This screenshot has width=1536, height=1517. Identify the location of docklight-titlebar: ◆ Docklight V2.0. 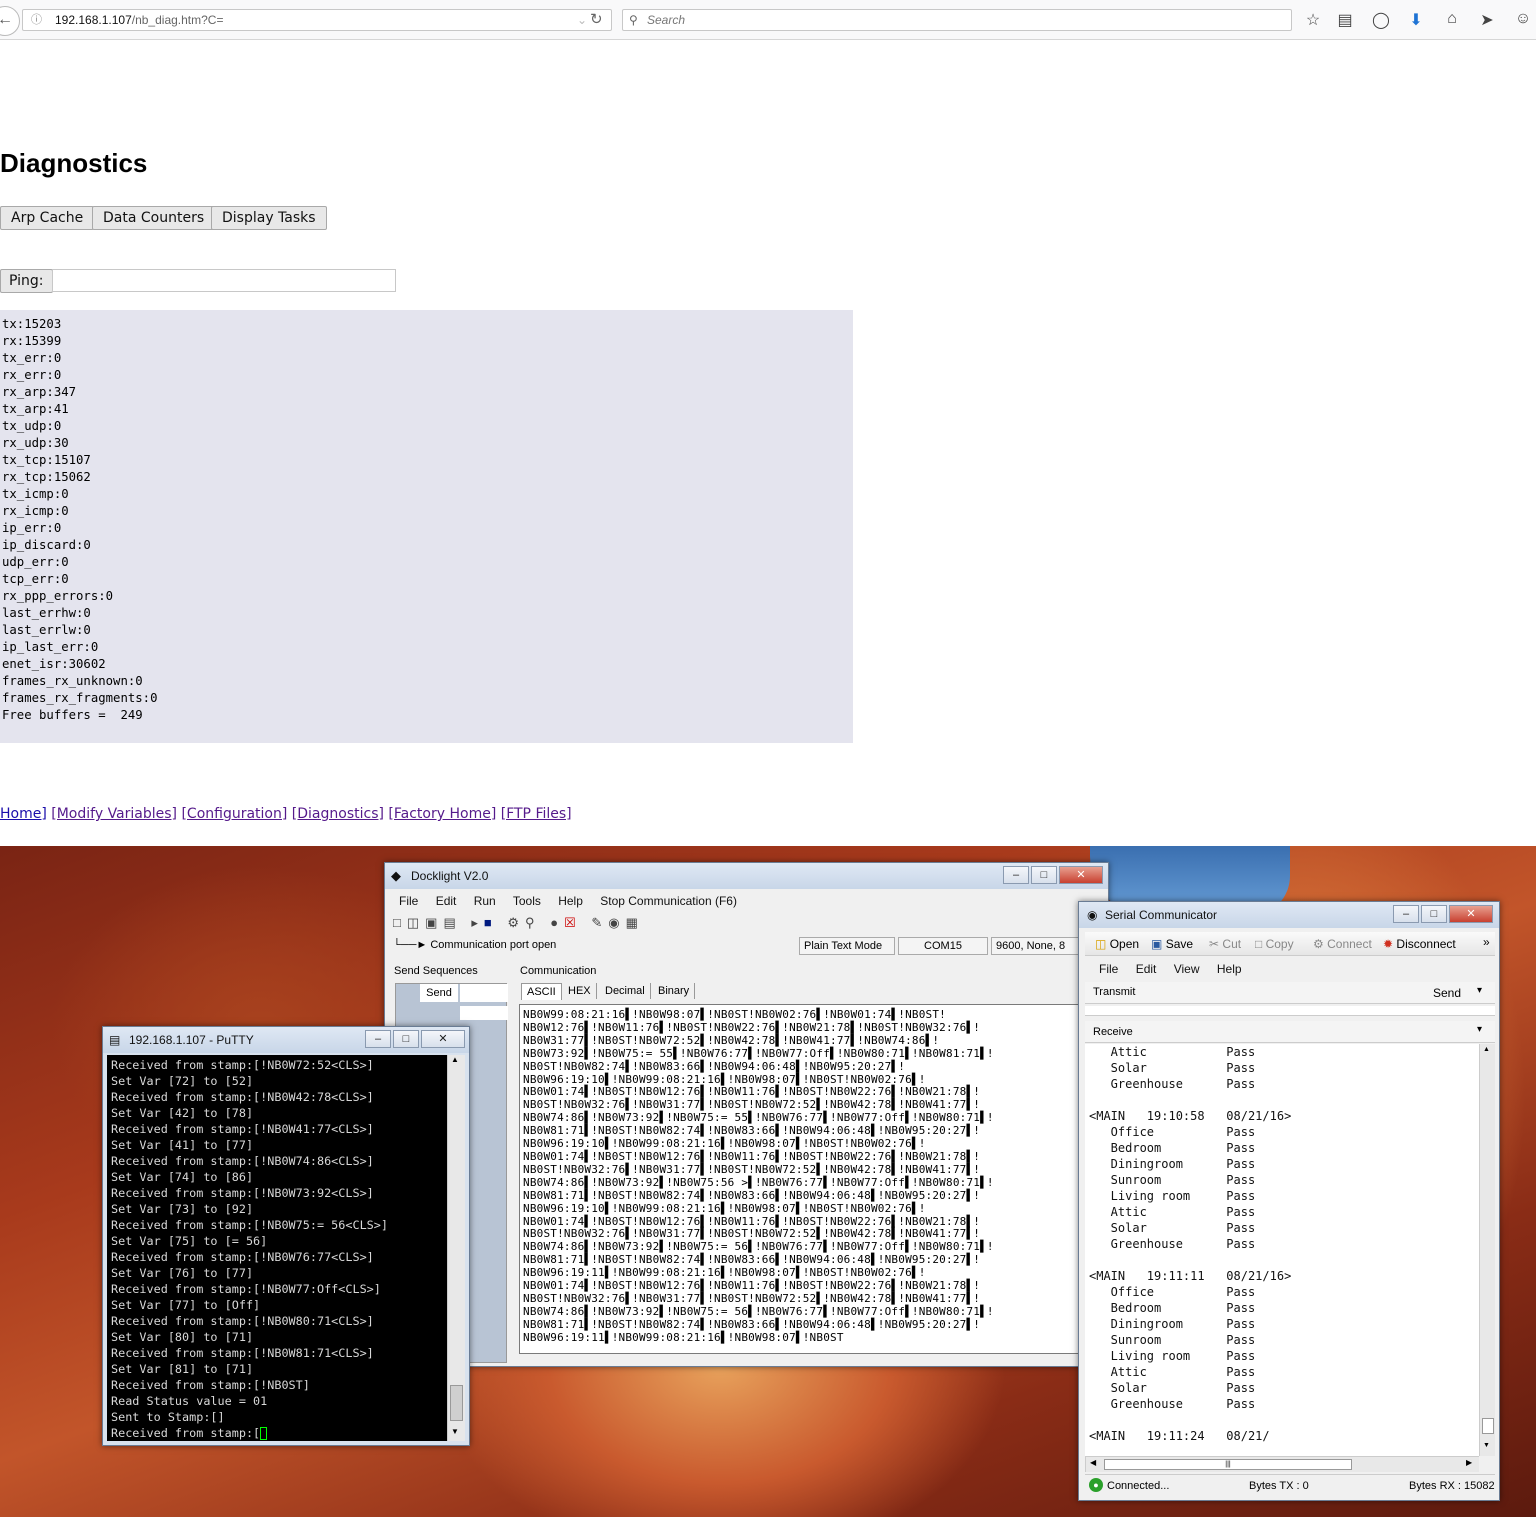
(746, 876).